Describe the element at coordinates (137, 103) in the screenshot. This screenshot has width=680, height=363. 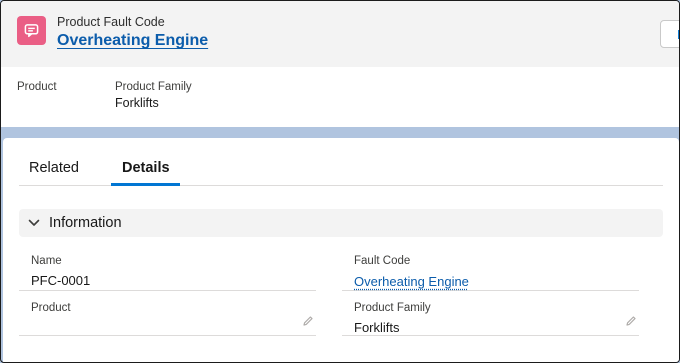
I see `highlight-product-family-value: Forklifts` at that location.